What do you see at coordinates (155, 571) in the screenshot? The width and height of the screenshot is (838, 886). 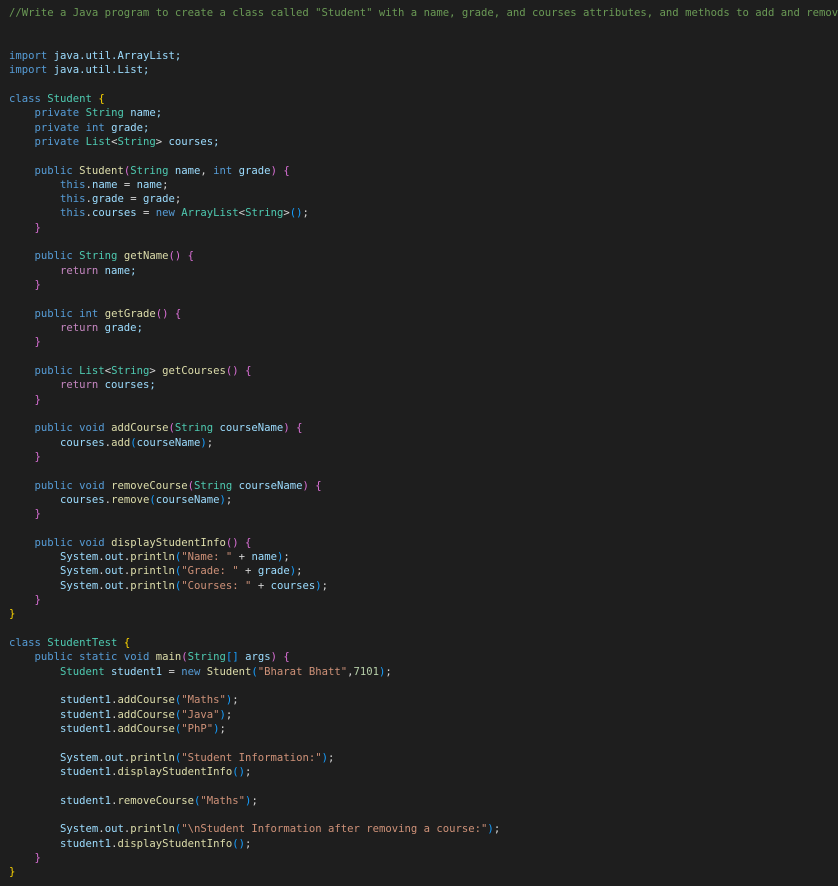 I see `code-line: System.out.println("Grade: " + grade);` at bounding box center [155, 571].